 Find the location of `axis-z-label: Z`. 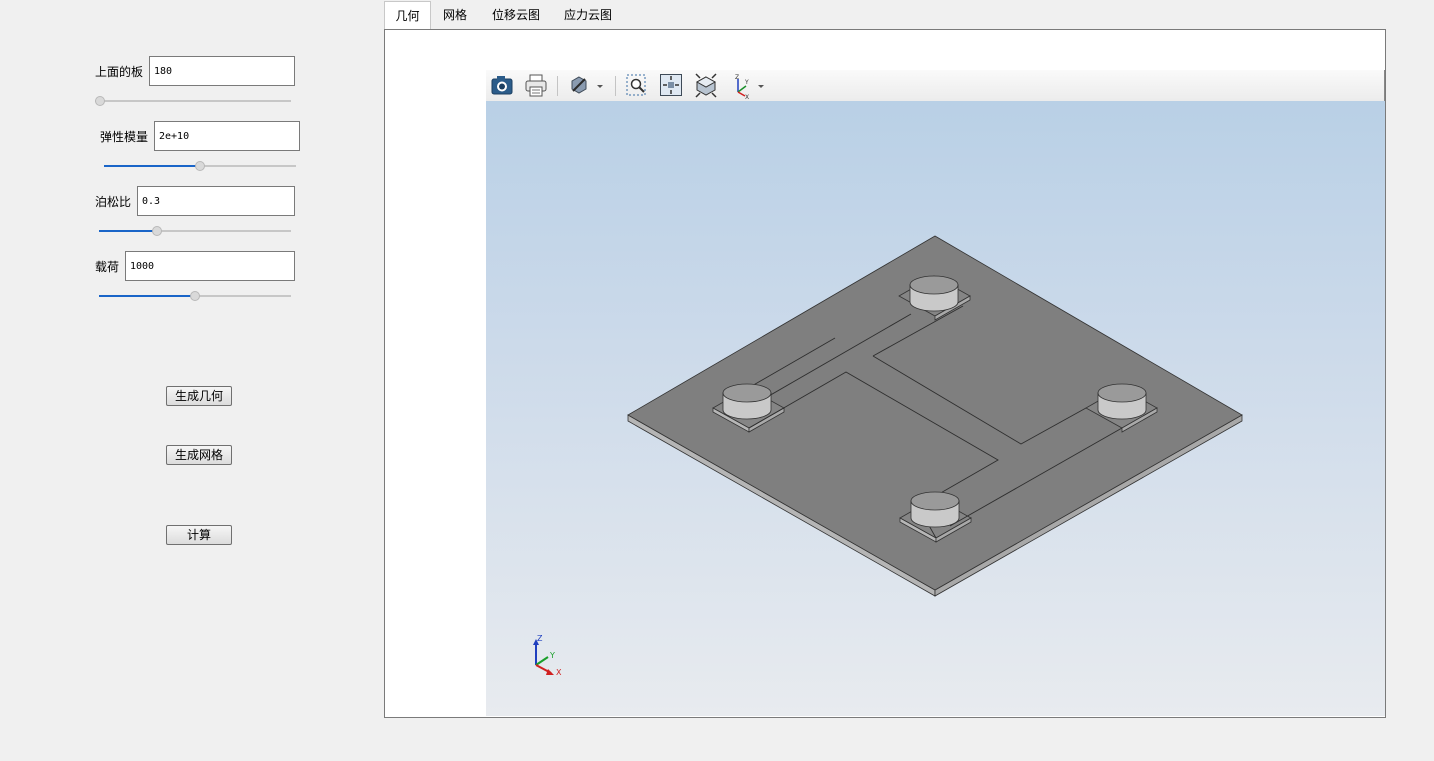

axis-z-label: Z is located at coordinates (540, 638).